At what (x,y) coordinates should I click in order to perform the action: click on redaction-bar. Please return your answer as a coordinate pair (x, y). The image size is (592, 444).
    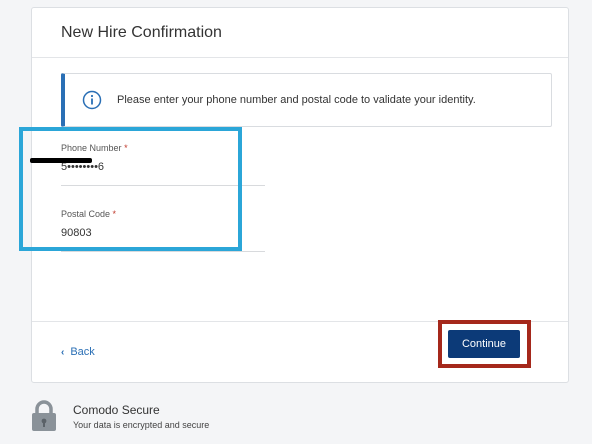
    Looking at the image, I should click on (61, 160).